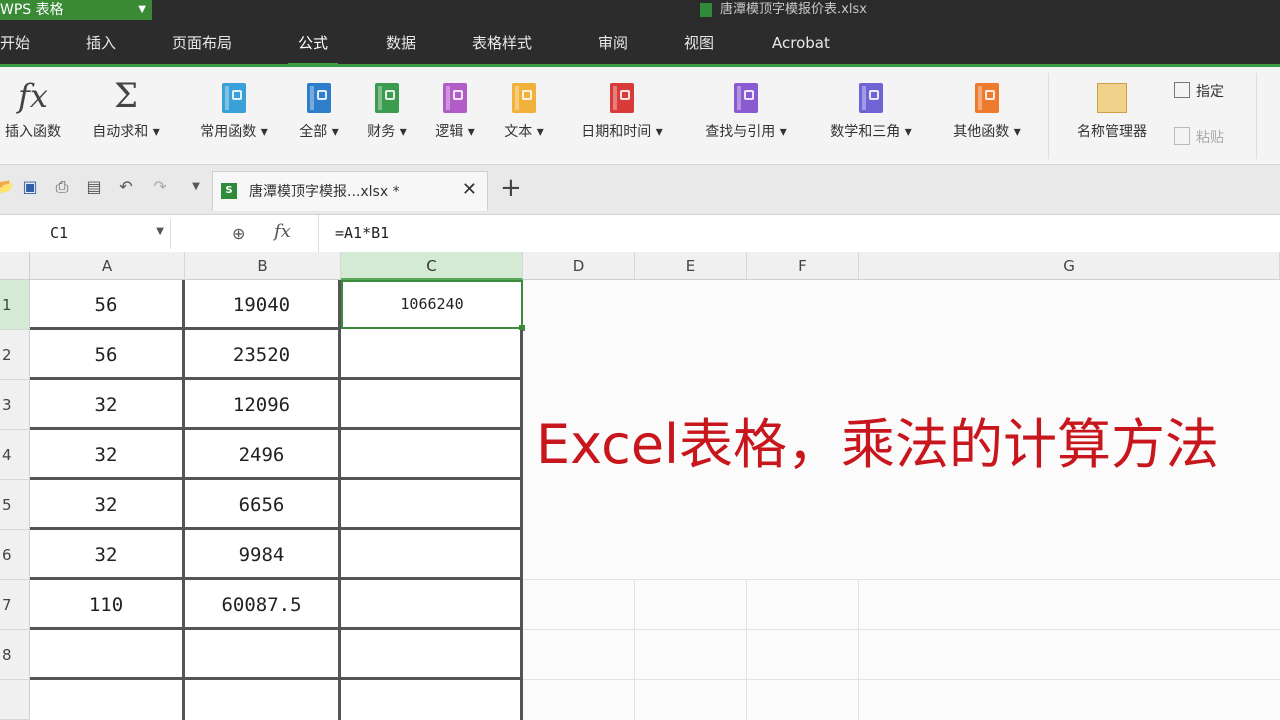 This screenshot has width=1280, height=720. Describe the element at coordinates (622, 107) in the screenshot. I see `datetime-functions-button: 日期和时间 ▾` at that location.